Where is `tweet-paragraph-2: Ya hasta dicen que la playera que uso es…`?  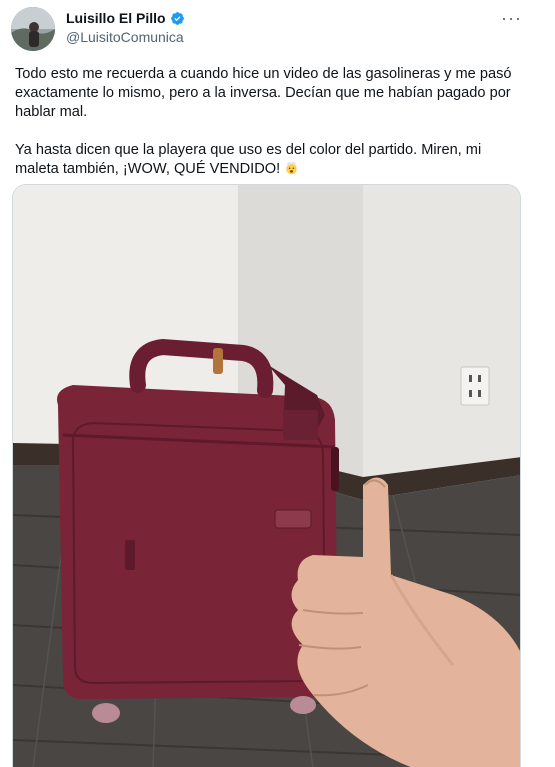 tweet-paragraph-2: Ya hasta dicen que la playera que uso es… is located at coordinates (267, 160).